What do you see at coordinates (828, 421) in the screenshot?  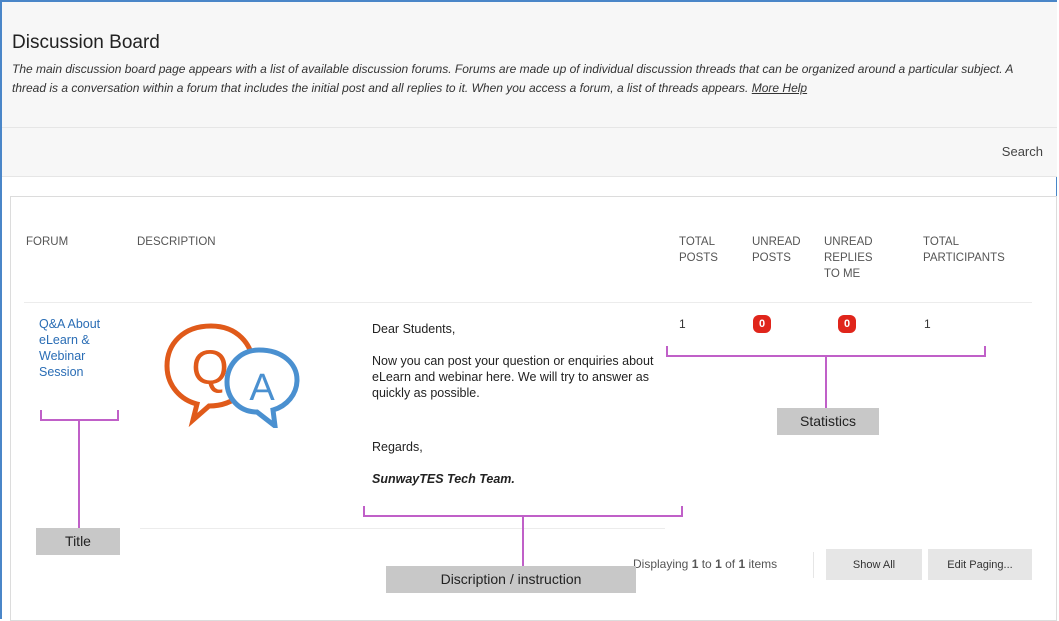 I see `annotation-statistics: Statistics` at bounding box center [828, 421].